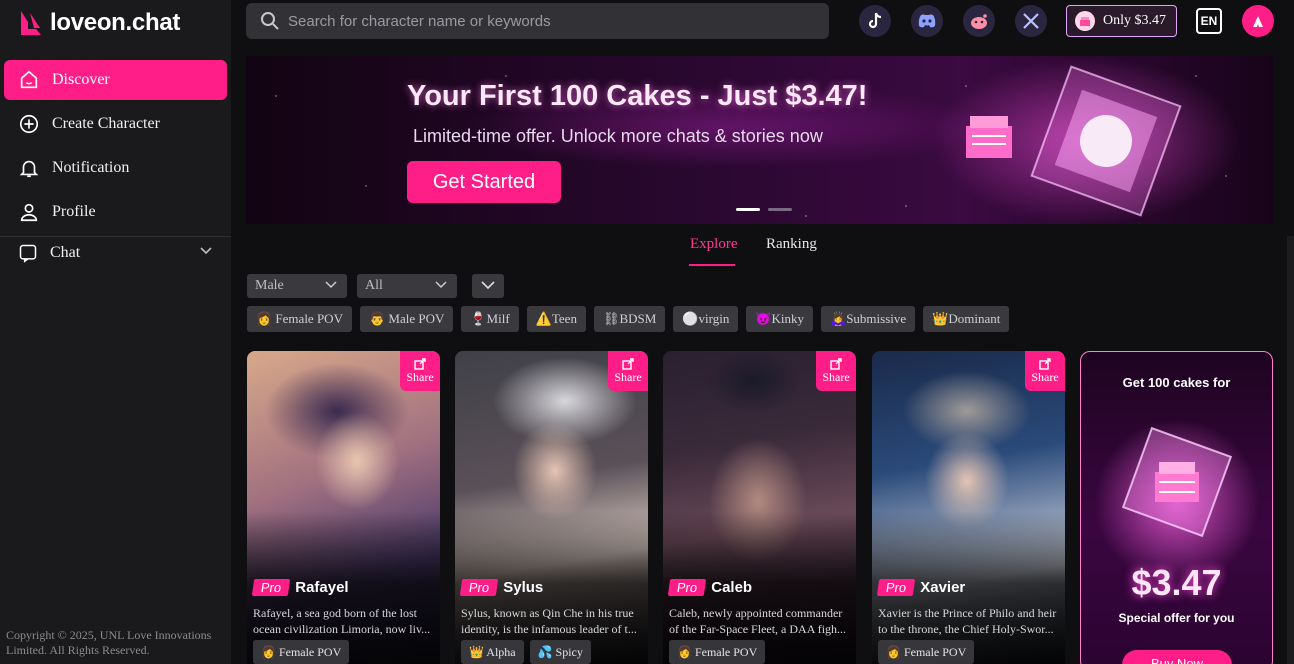 The image size is (1294, 664). I want to click on cake-icon, so click(1085, 21).